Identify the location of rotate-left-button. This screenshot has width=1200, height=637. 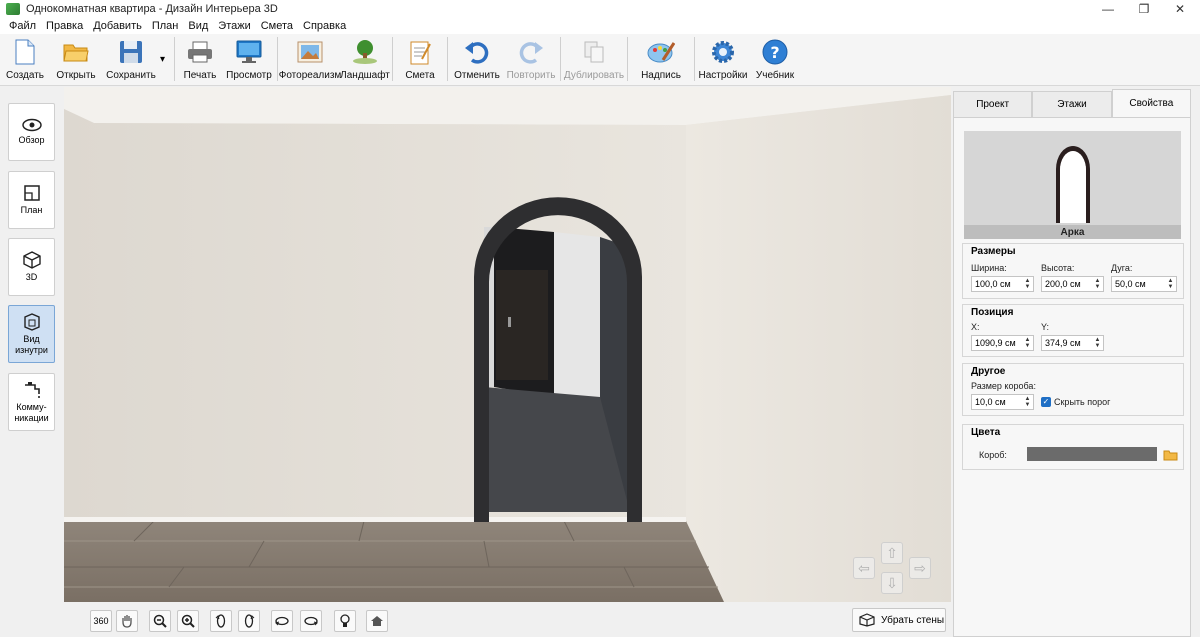
(221, 621).